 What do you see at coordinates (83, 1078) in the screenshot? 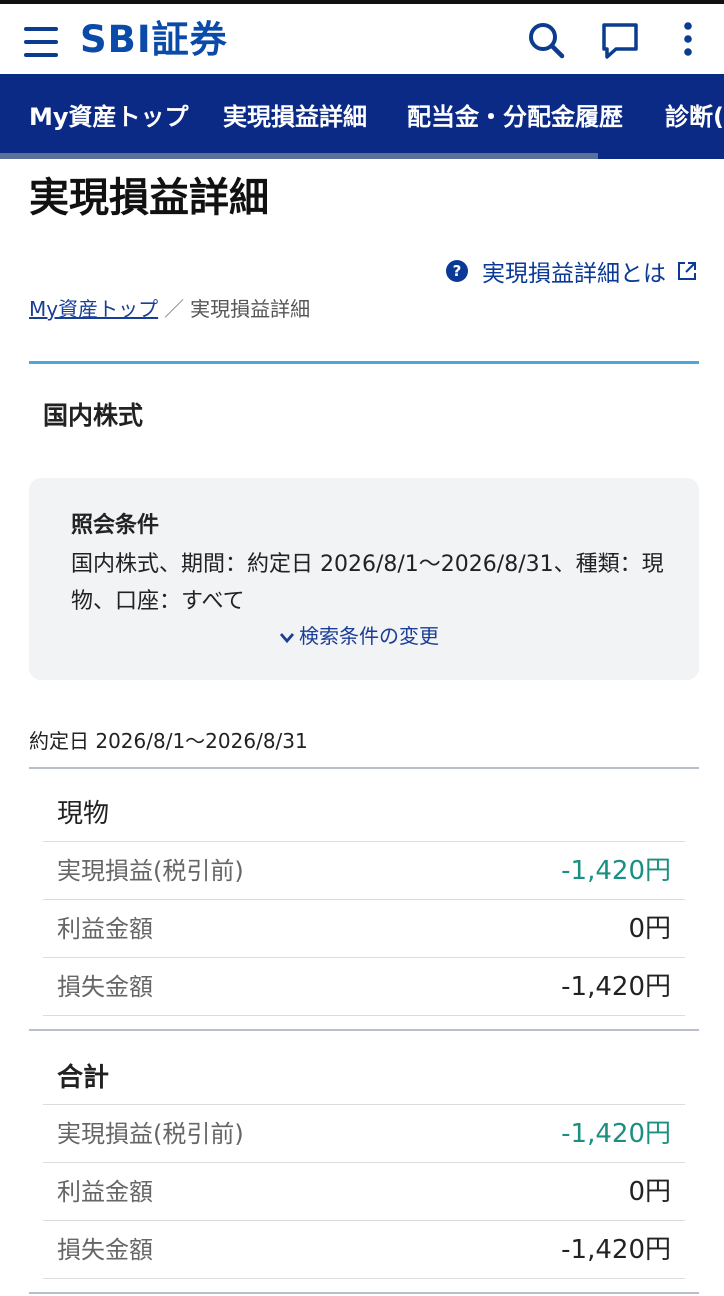
I see `group-title-total: 合計` at bounding box center [83, 1078].